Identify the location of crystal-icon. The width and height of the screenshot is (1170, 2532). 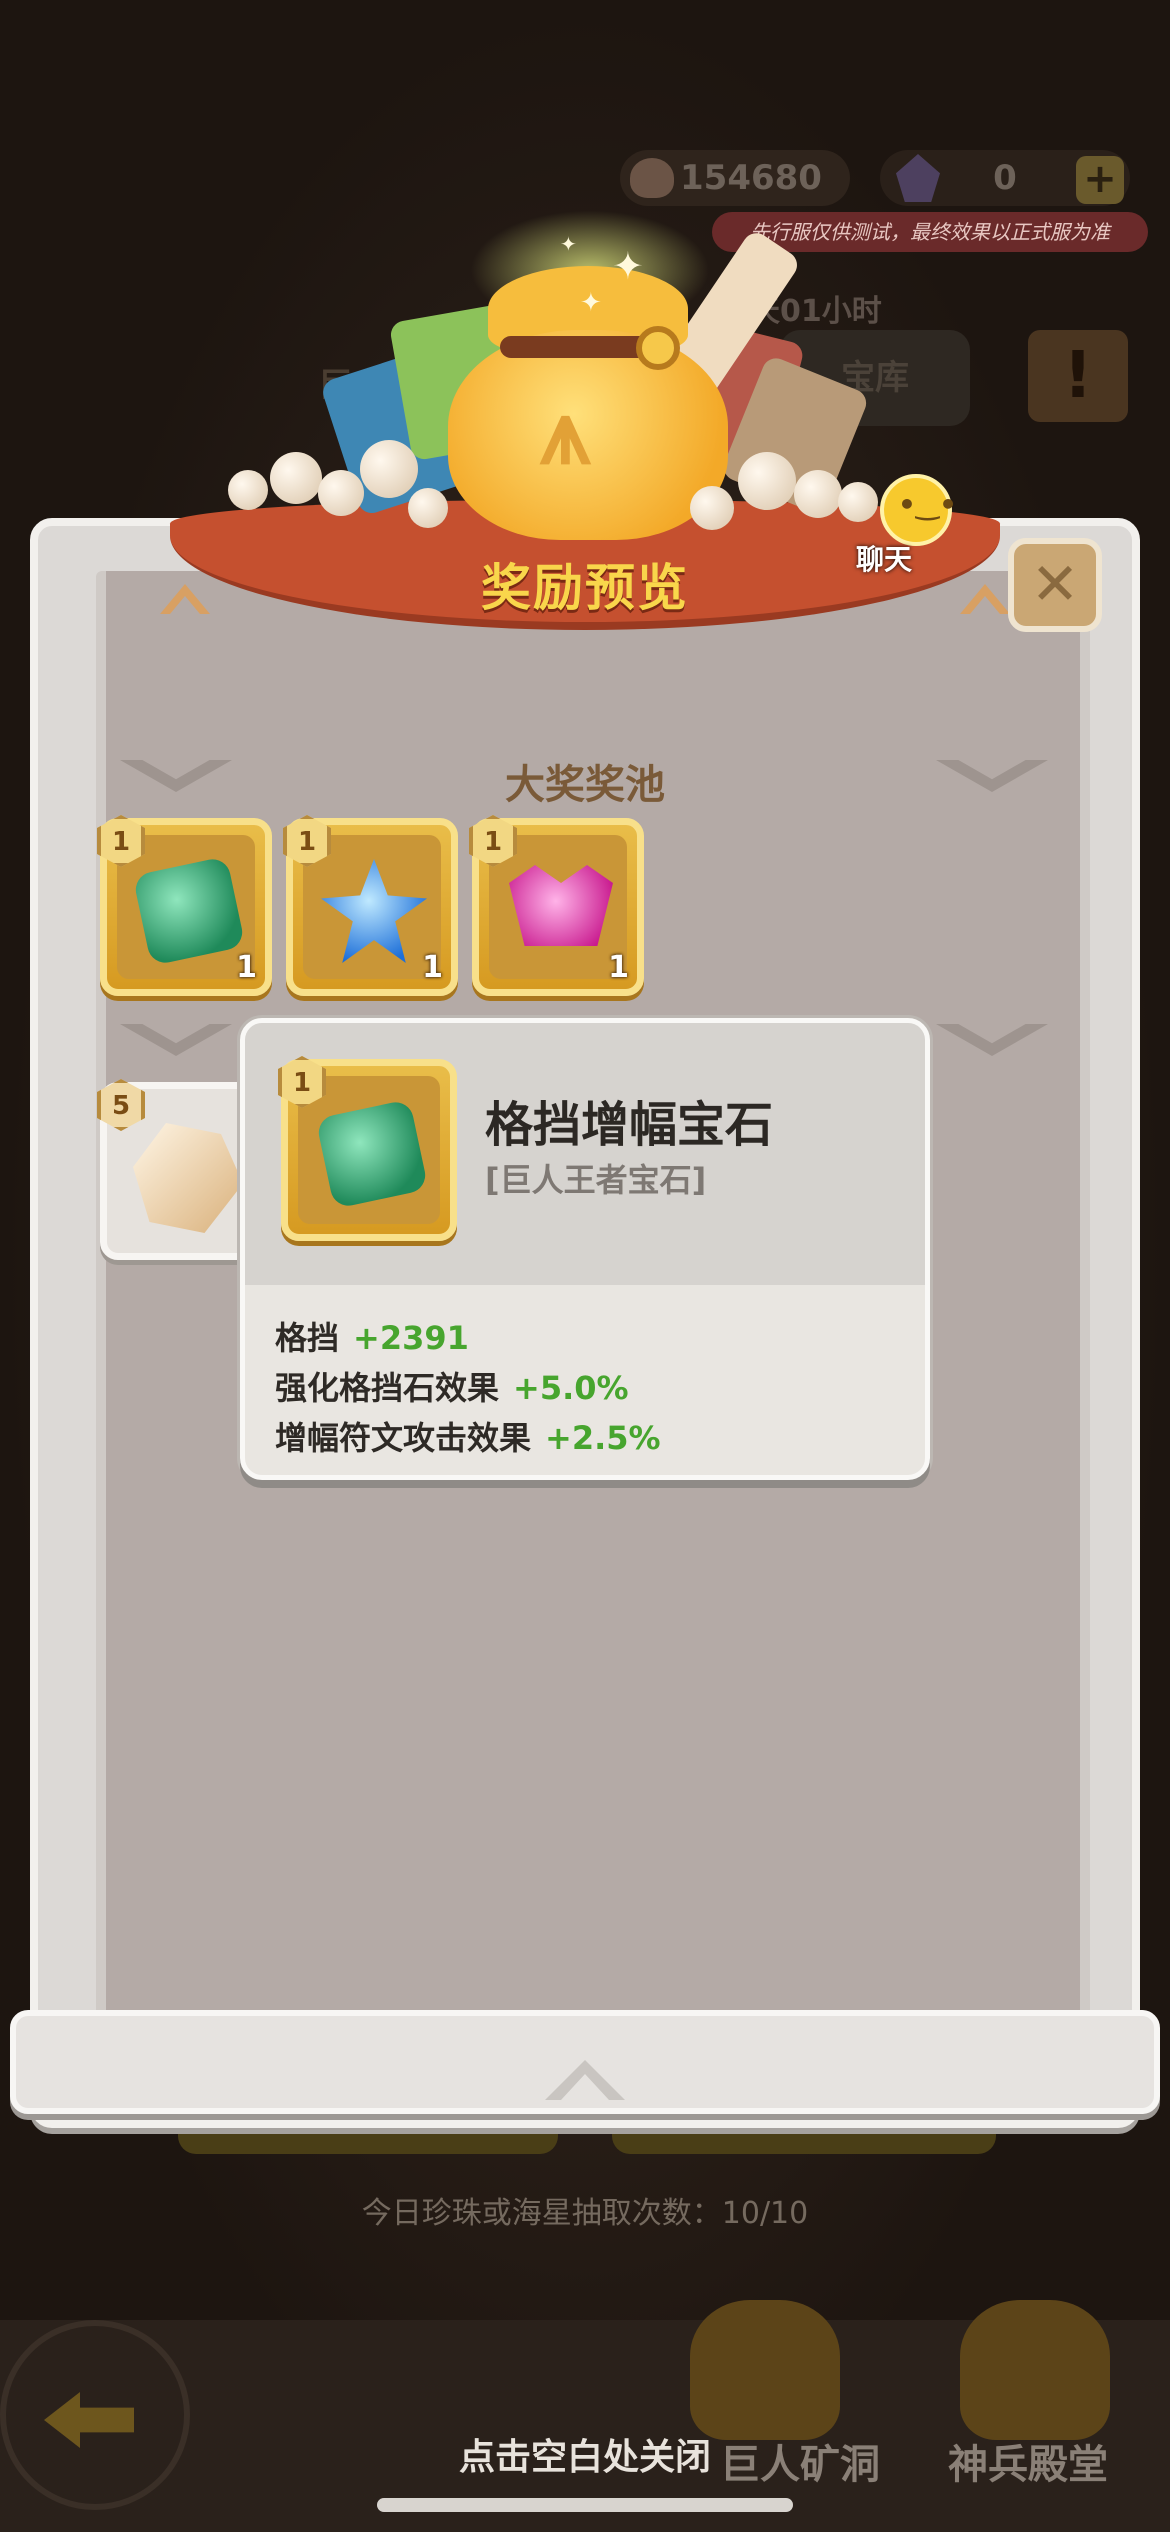
(918, 178).